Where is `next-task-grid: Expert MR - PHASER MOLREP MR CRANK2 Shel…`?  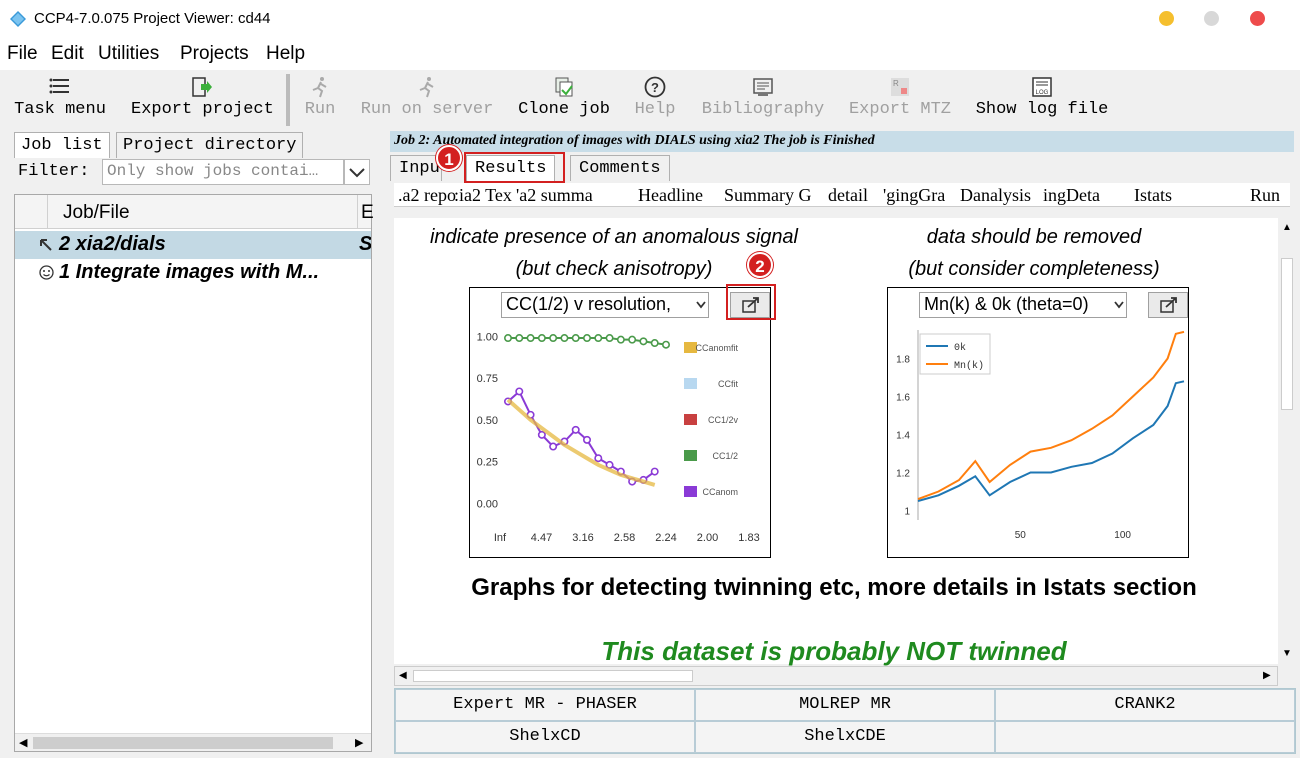
next-task-grid: Expert MR - PHASER MOLREP MR CRANK2 Shel… is located at coordinates (845, 721).